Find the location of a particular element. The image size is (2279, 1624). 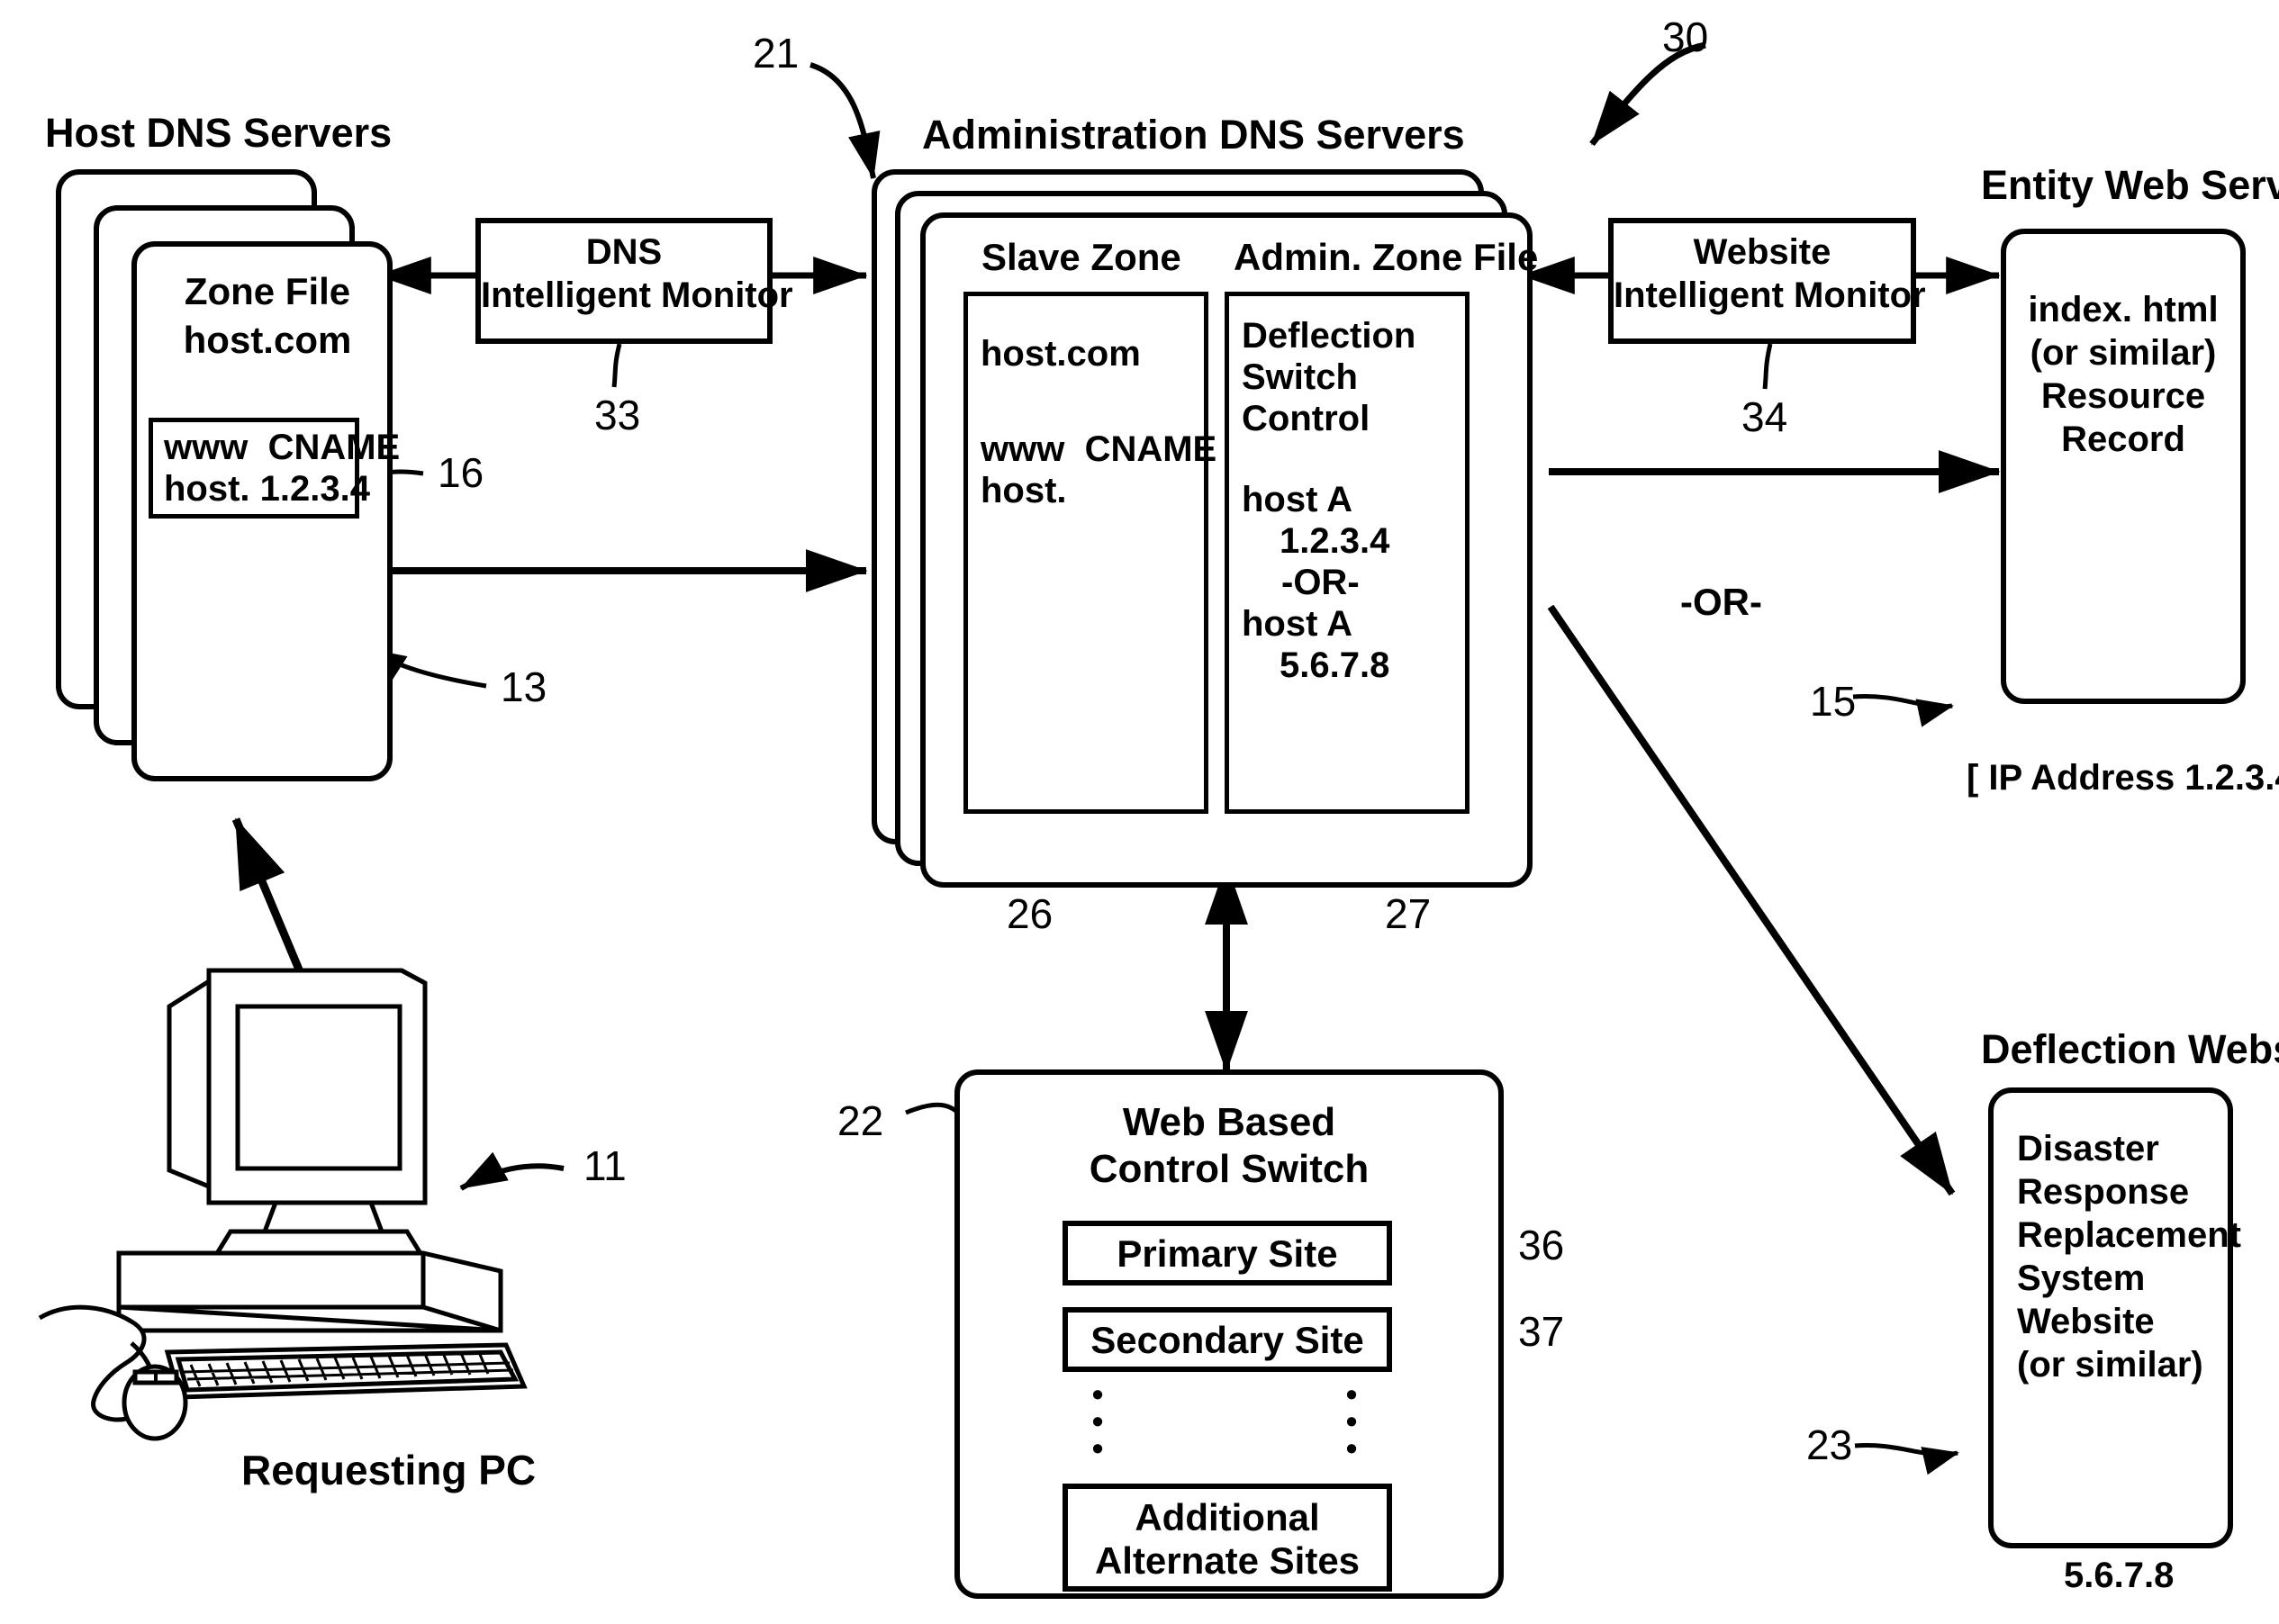

ref-21: 21 is located at coordinates (776, 53).